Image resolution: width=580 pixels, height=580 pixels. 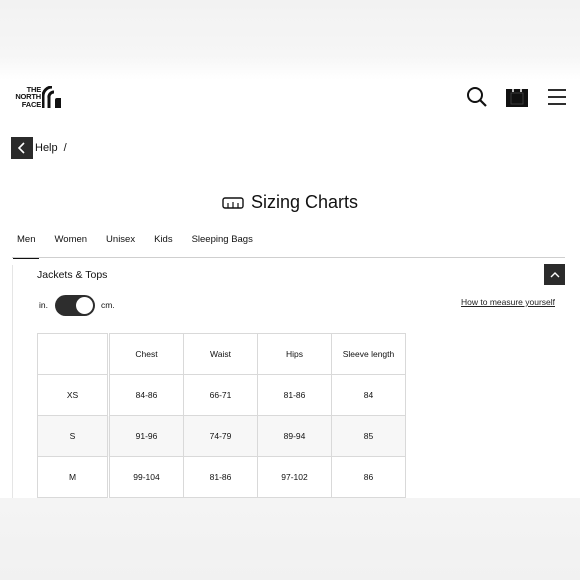 What do you see at coordinates (294, 477) in the screenshot?
I see `table-cell: 97-102` at bounding box center [294, 477].